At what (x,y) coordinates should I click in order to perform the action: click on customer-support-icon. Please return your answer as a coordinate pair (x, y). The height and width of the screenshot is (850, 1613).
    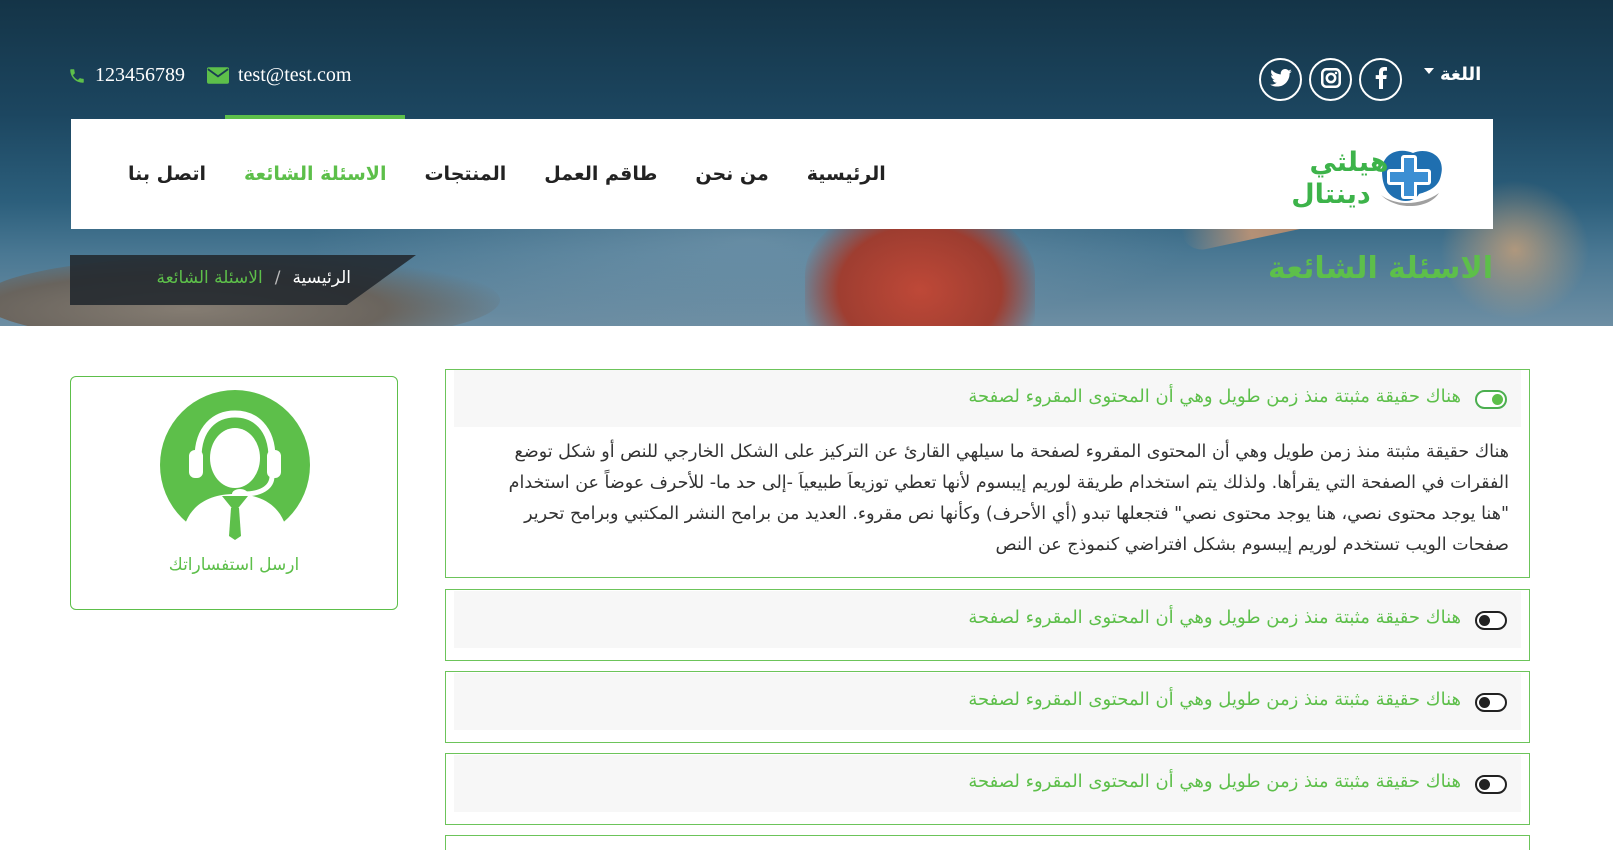
    Looking at the image, I should click on (235, 465).